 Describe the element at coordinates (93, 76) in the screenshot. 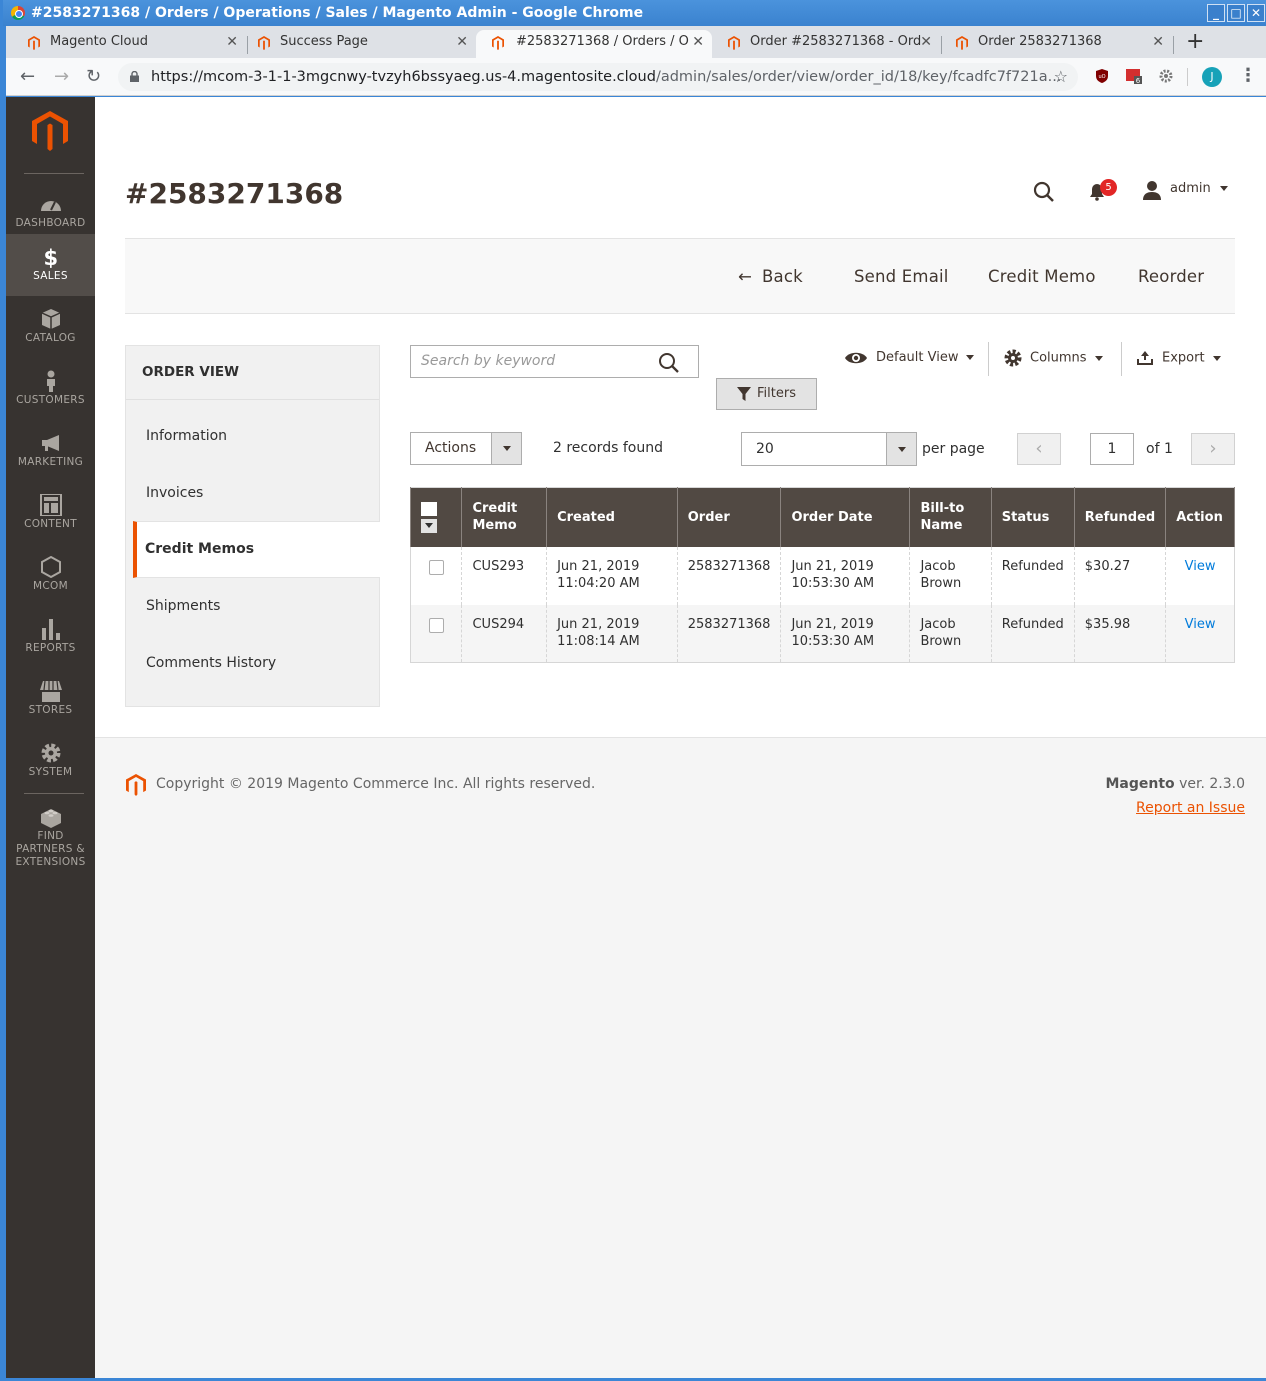

I see `reload-icon: ↻` at that location.